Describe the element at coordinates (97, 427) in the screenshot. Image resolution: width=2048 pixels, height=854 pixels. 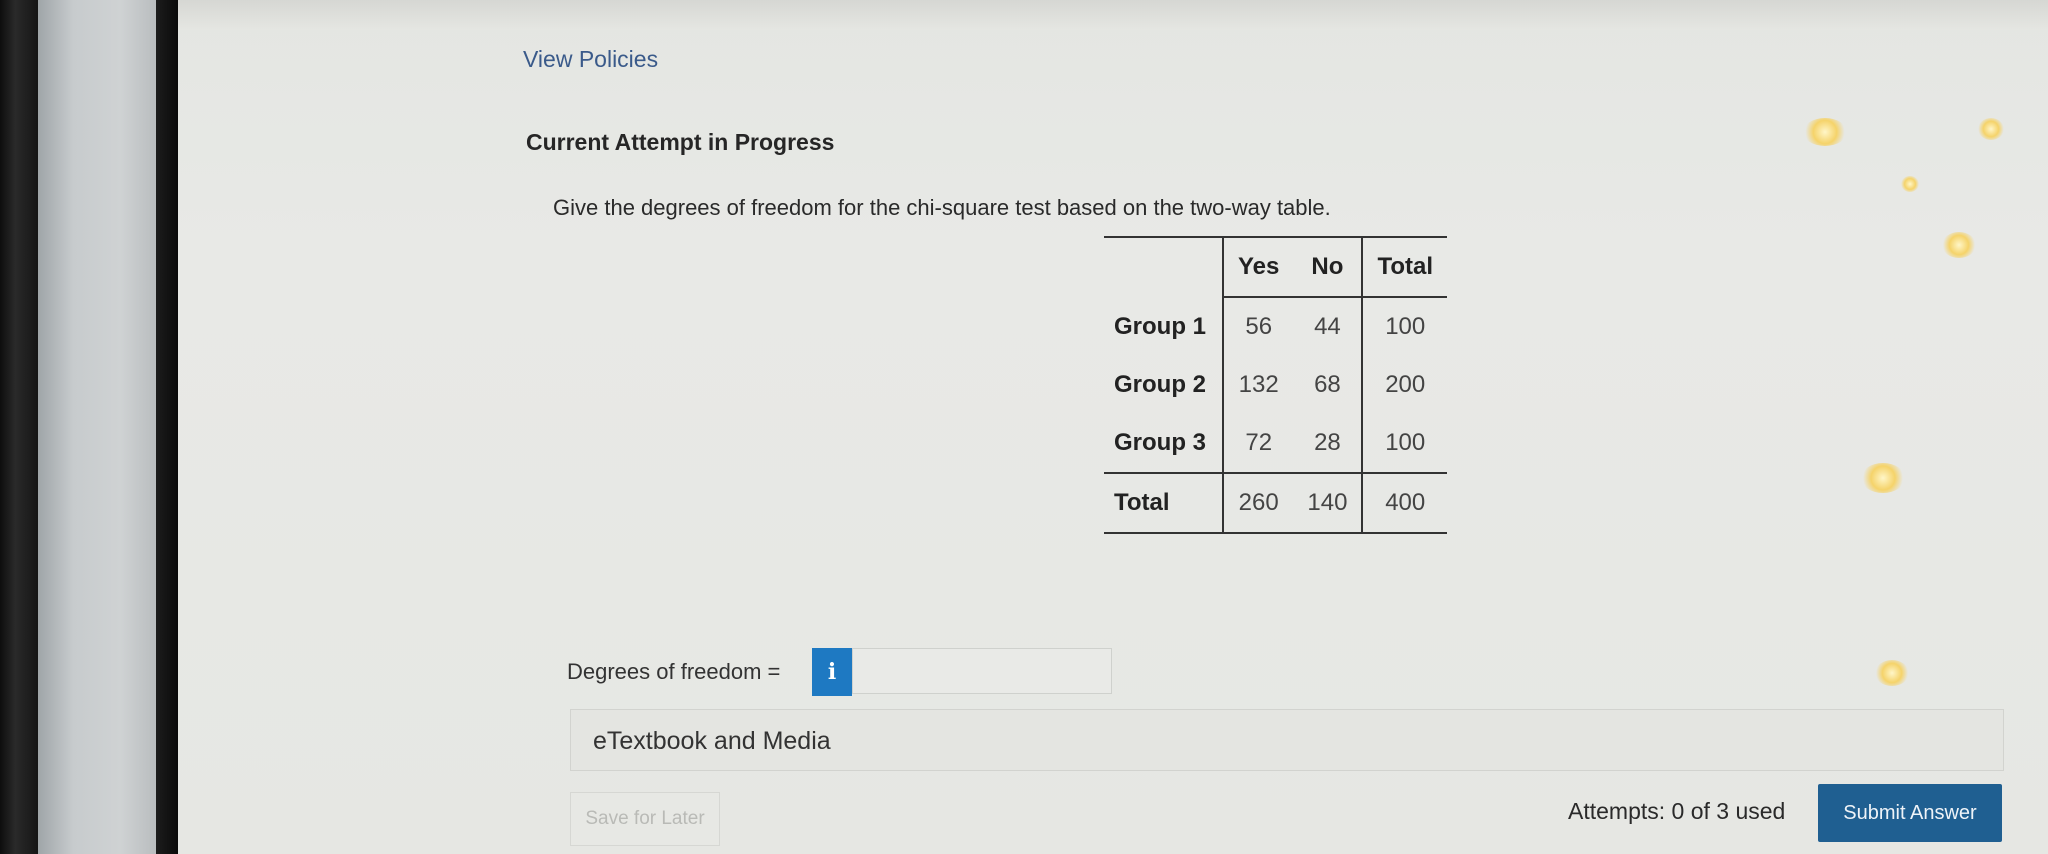
I see `sidebar-panel` at that location.